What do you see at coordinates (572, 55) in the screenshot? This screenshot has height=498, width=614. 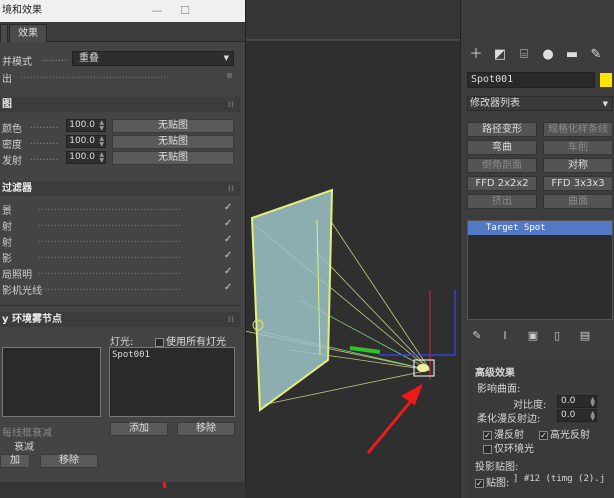 I see `display-icon: ▬` at bounding box center [572, 55].